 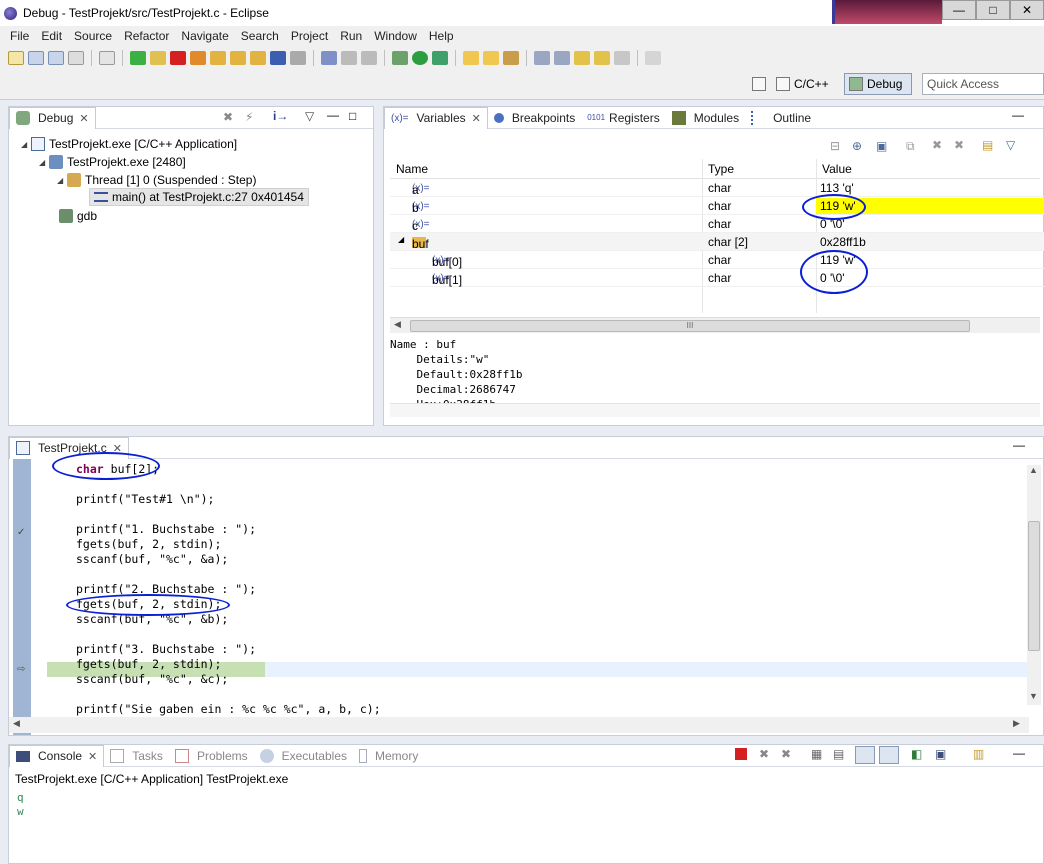 I want to click on close-button: ✕, so click(x=1027, y=10).